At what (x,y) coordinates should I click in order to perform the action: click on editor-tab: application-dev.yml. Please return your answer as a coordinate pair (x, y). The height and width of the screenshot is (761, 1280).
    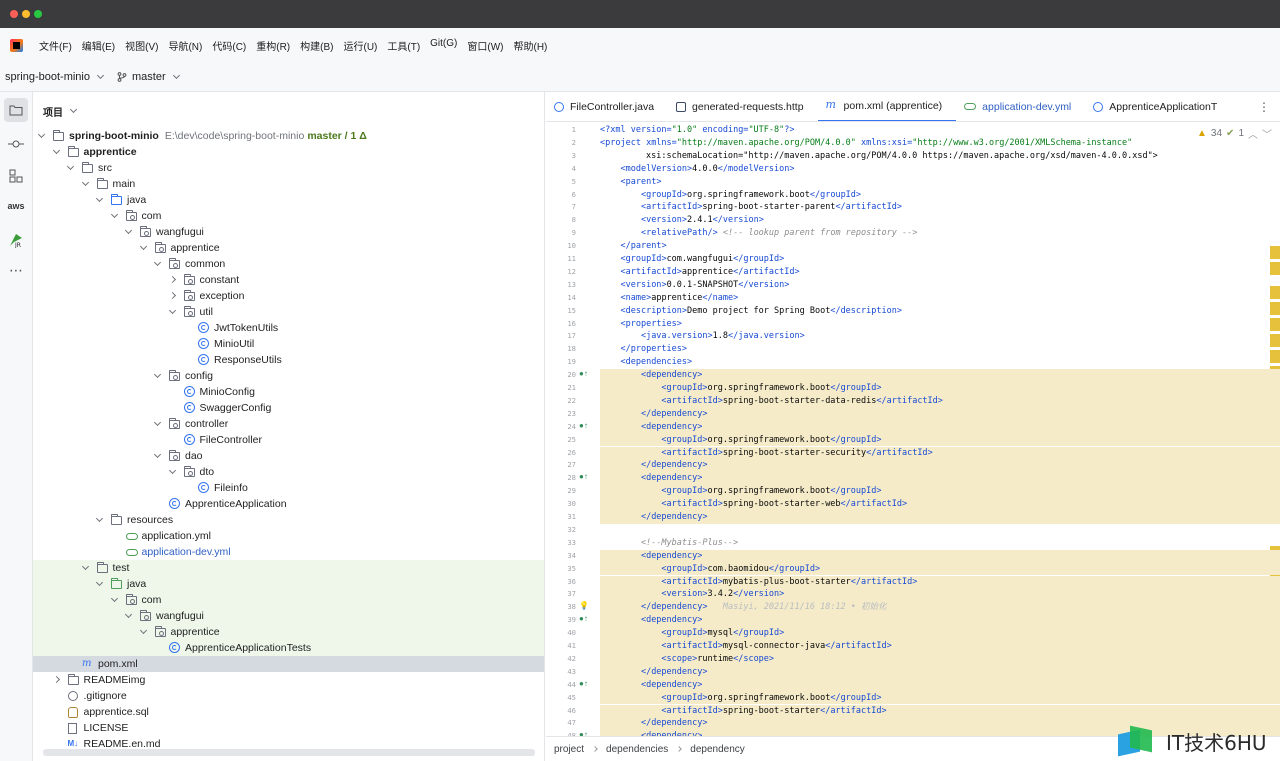
    Looking at the image, I should click on (1020, 106).